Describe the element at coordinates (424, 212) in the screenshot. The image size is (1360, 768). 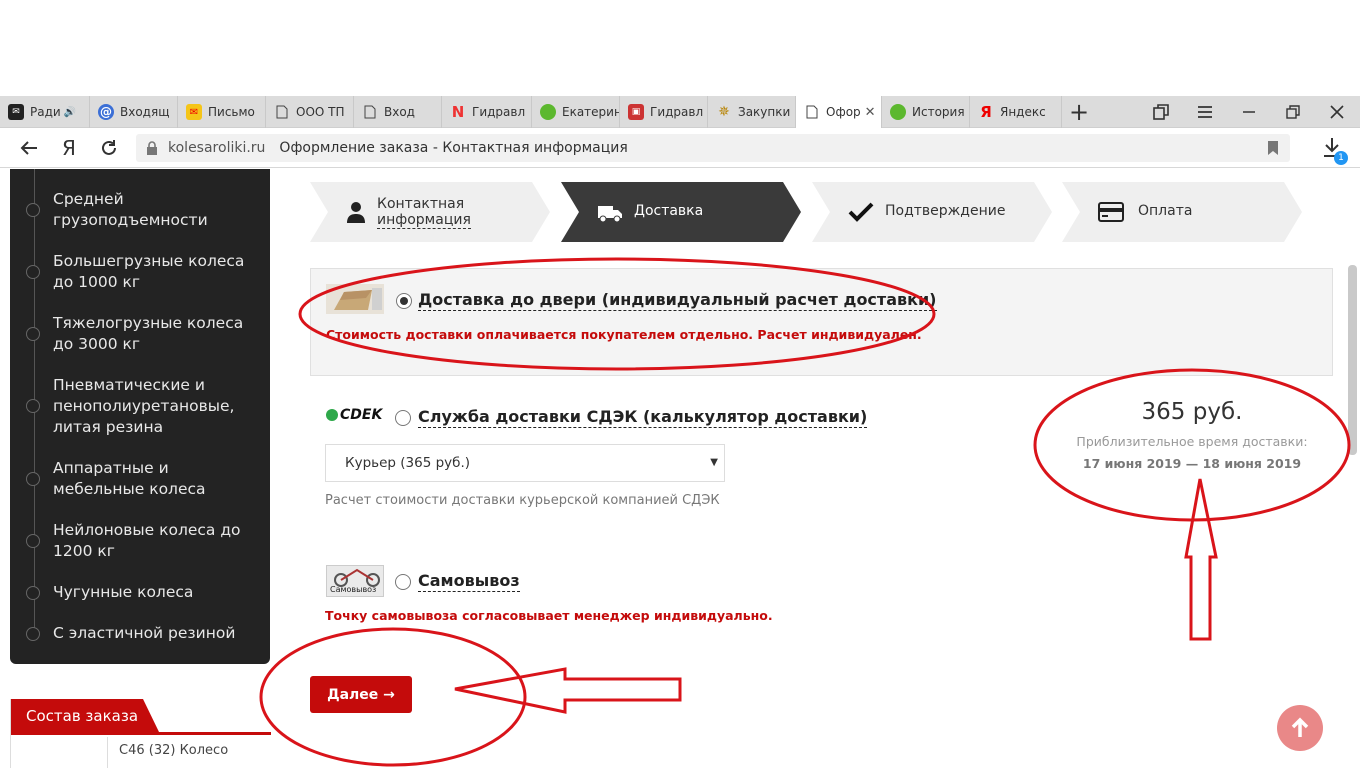
I see `step-label: Контактная информация` at that location.